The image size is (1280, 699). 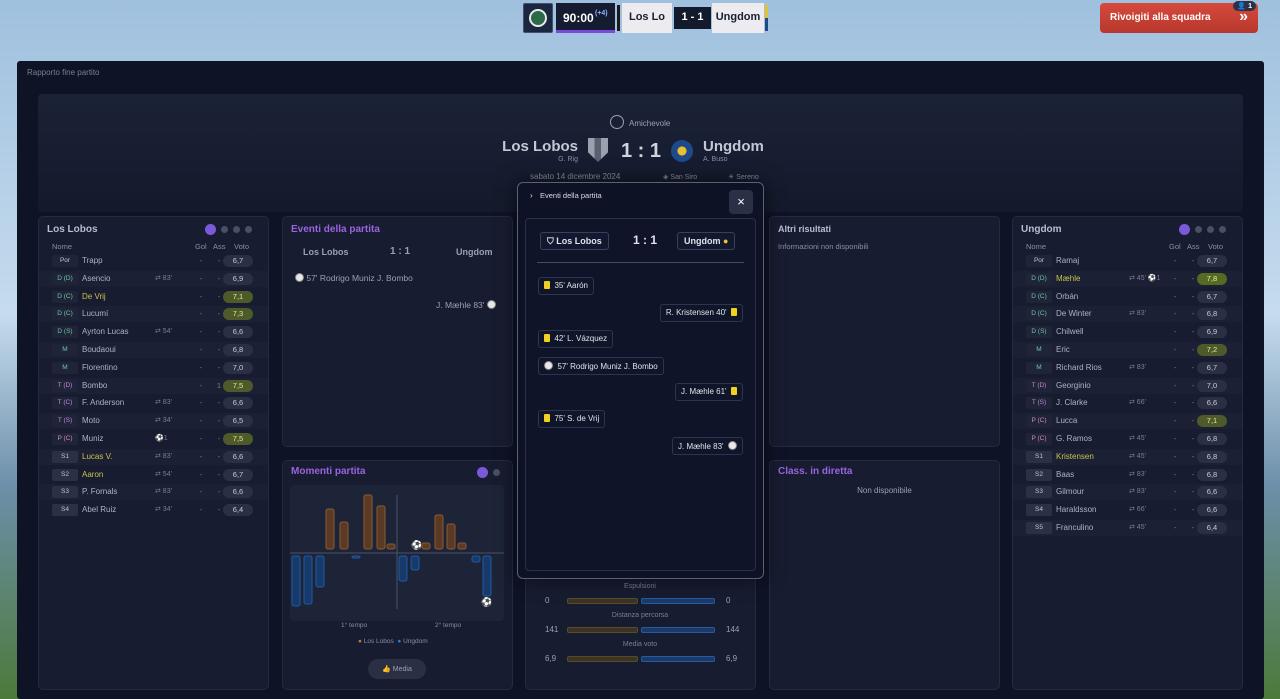 What do you see at coordinates (1065, 474) in the screenshot?
I see `player-name: Baas` at bounding box center [1065, 474].